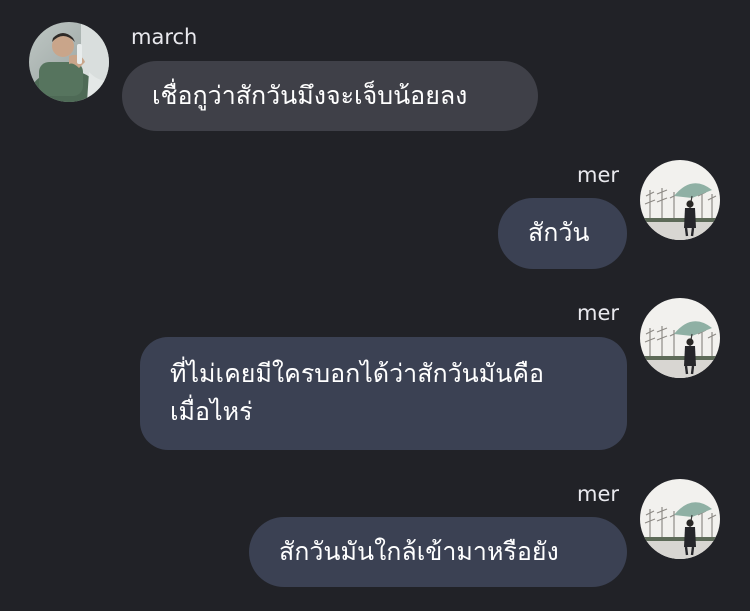 This screenshot has width=750, height=611. I want to click on message-text: สักวัน, so click(559, 232).